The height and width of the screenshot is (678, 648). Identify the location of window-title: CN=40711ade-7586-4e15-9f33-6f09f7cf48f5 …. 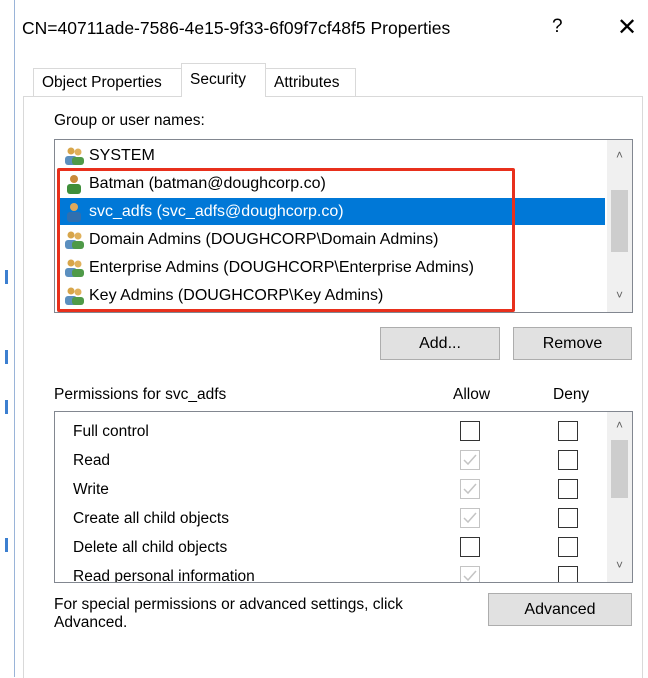
(236, 28).